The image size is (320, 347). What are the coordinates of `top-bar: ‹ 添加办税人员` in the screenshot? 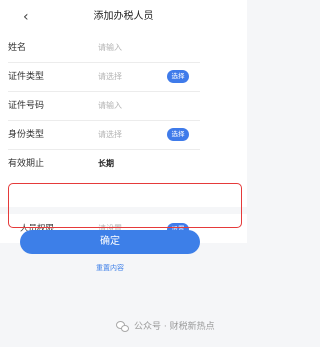 It's located at (123, 17).